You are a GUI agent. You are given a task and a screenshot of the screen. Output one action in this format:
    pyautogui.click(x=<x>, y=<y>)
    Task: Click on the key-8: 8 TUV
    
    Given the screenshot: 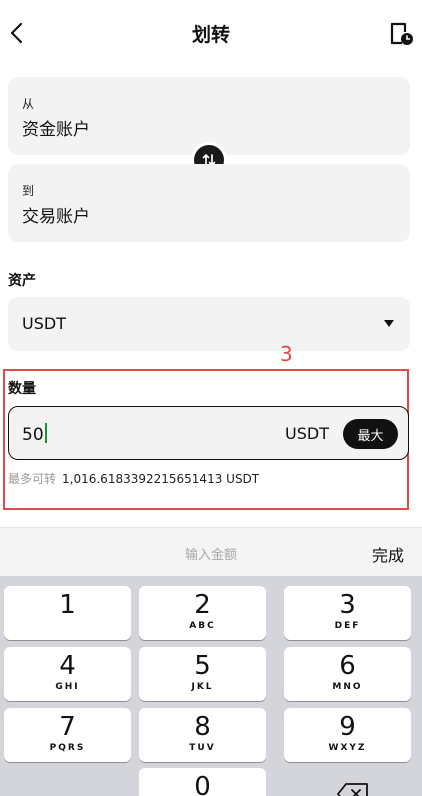 What is the action you would take?
    pyautogui.click(x=202, y=735)
    